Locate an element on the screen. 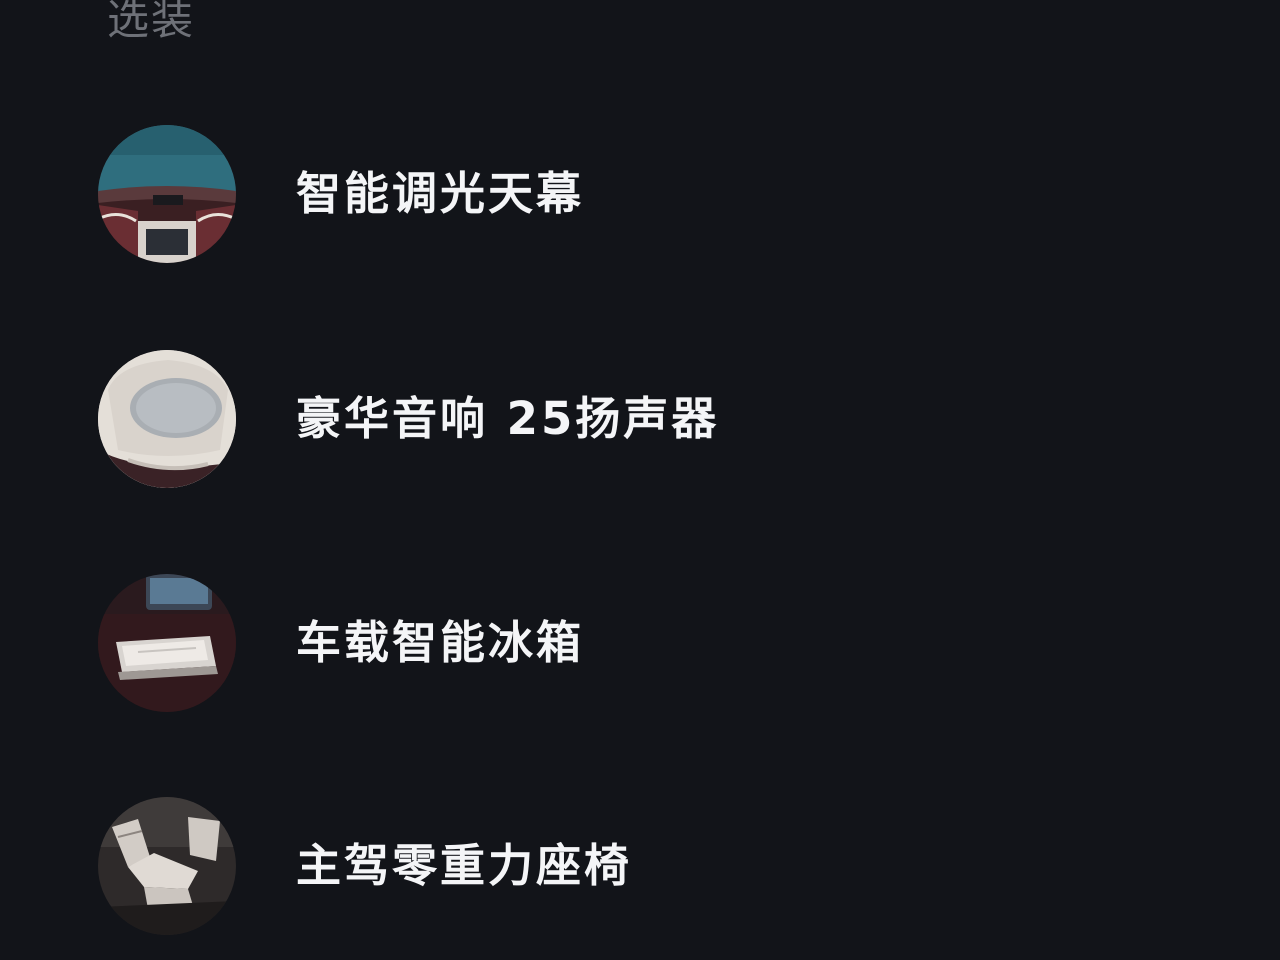 The image size is (1280, 960). fridge-thumbnail is located at coordinates (167, 643).